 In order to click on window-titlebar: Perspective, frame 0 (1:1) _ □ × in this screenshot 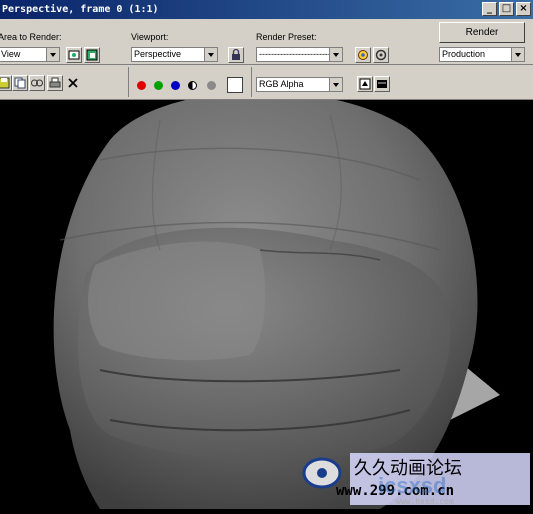, I will do `click(266, 9)`.